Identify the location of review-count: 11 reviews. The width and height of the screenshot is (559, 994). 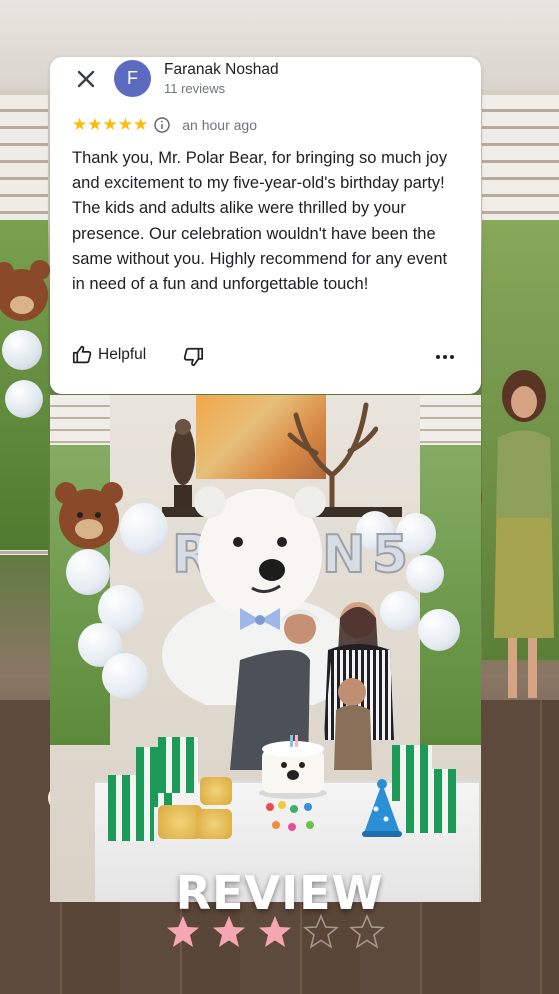
(195, 88).